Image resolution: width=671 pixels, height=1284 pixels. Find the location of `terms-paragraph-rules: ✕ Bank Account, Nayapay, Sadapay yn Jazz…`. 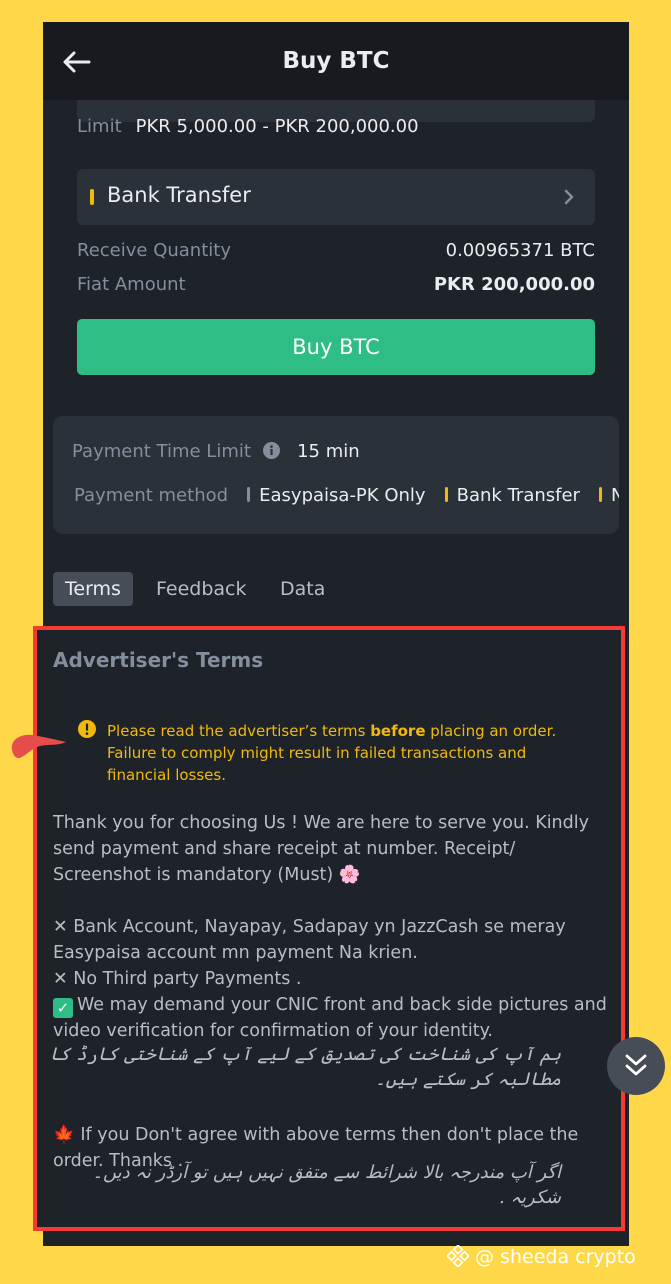

terms-paragraph-rules: ✕ Bank Account, Nayapay, Sadapay yn Jazz… is located at coordinates (330, 979).